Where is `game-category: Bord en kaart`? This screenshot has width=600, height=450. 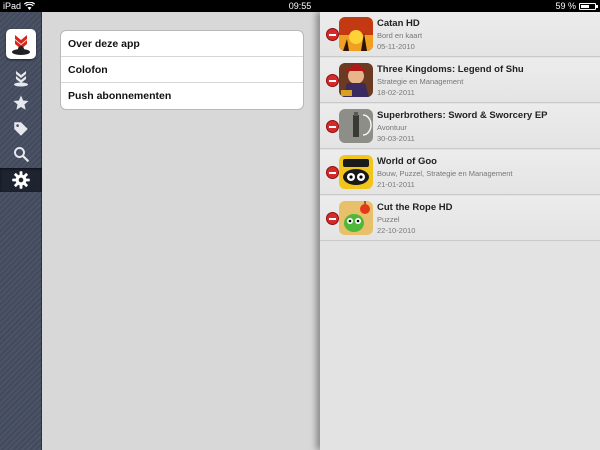 game-category: Bord en kaart is located at coordinates (400, 35).